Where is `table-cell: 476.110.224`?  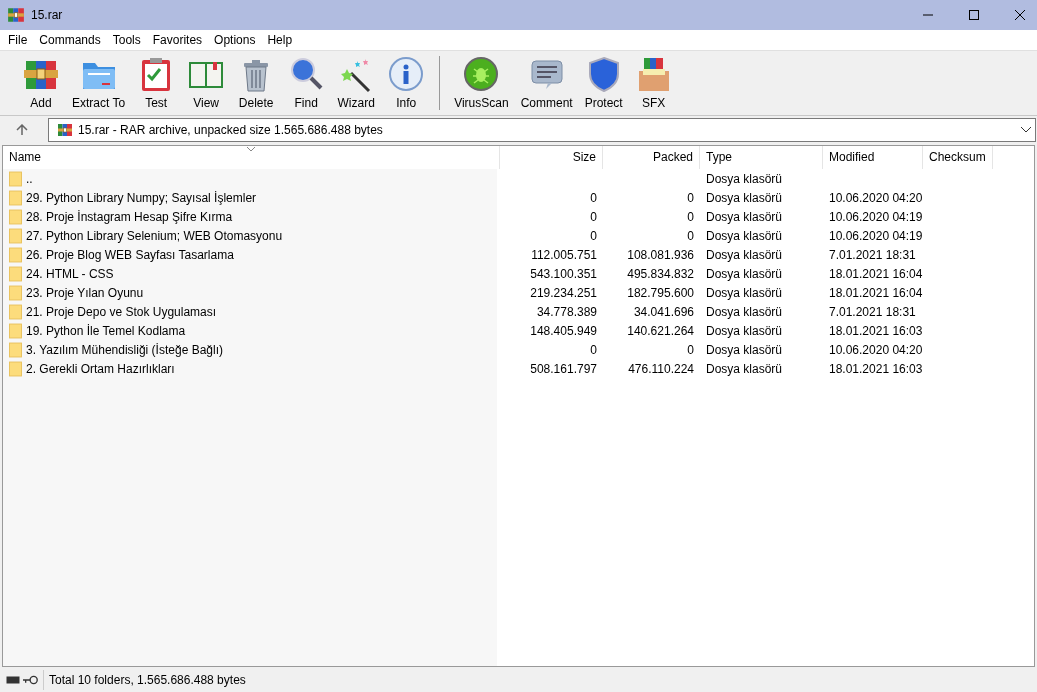
table-cell: 476.110.224 is located at coordinates (661, 368).